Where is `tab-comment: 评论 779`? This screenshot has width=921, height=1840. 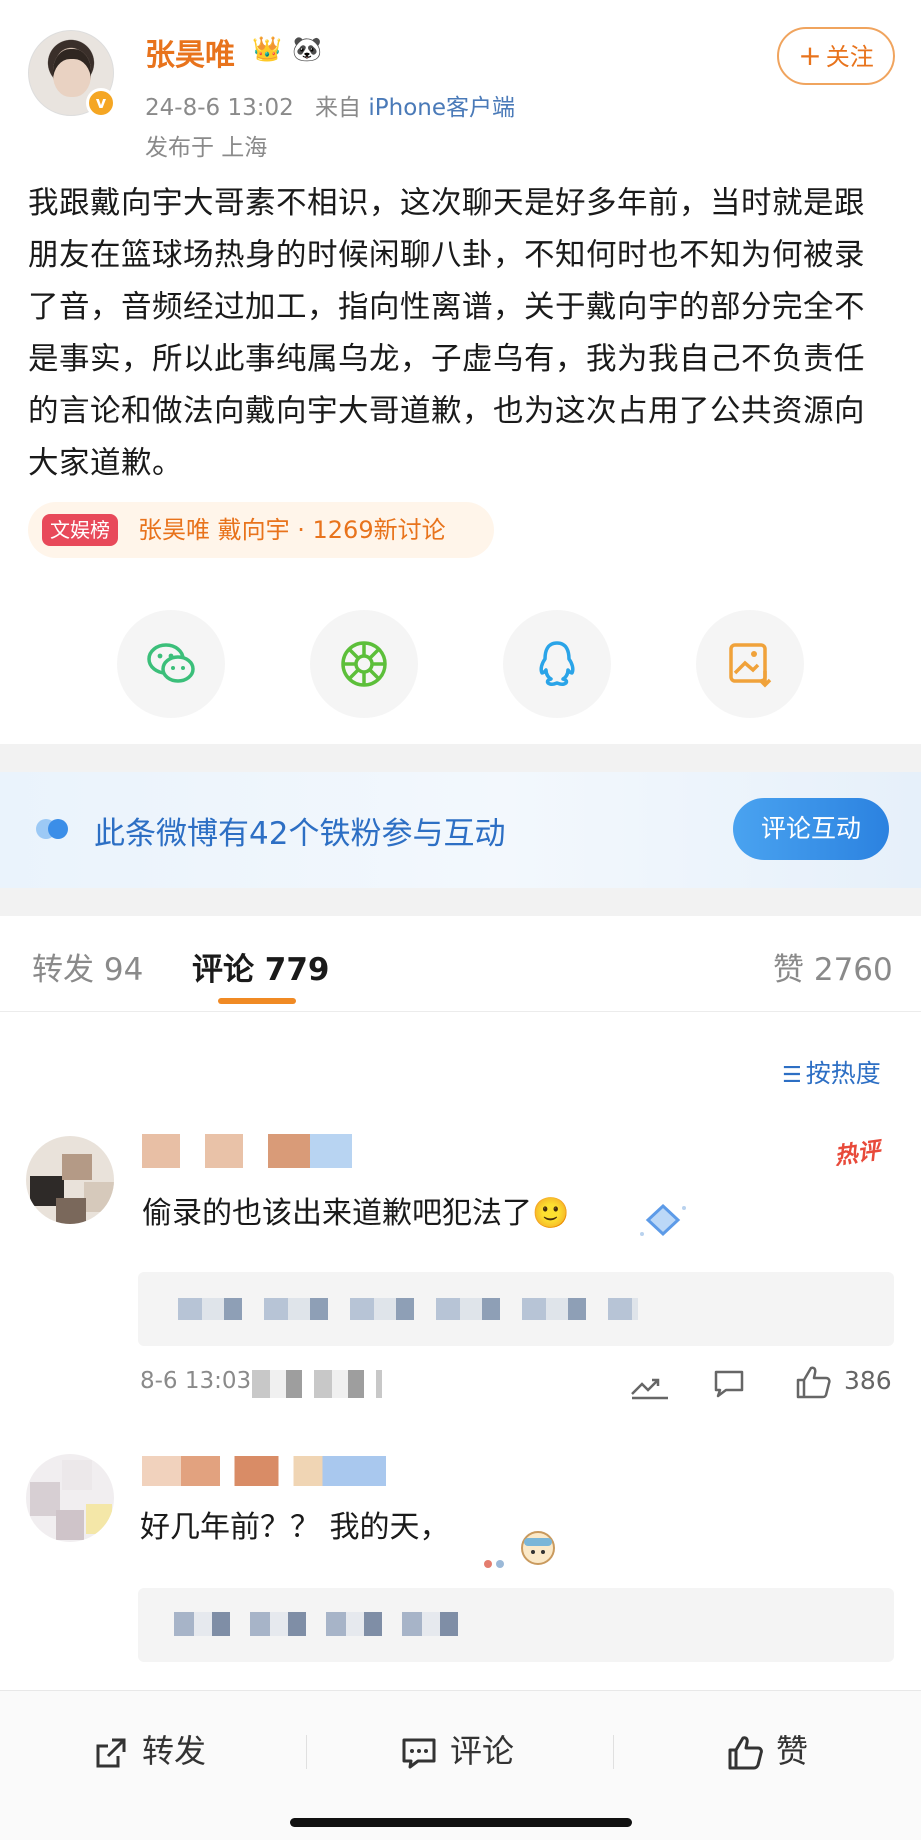
tab-comment: 评论 779 is located at coordinates (261, 966).